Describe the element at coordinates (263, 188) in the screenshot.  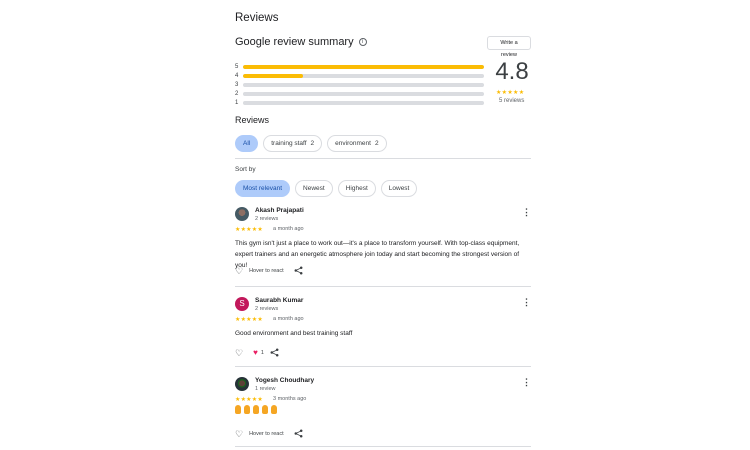
I see `sort-most-relevant: Most relevant` at that location.